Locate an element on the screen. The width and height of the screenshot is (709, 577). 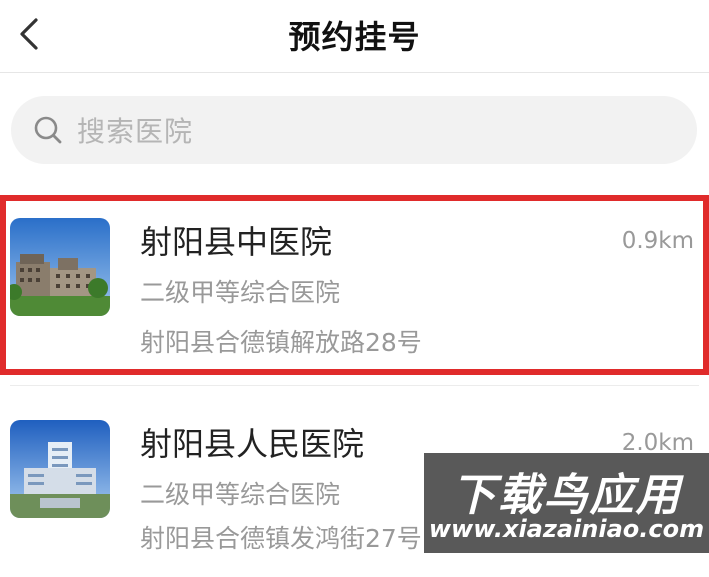
watermark: 下载鸟应用 www.xiazainiao.com is located at coordinates (566, 503).